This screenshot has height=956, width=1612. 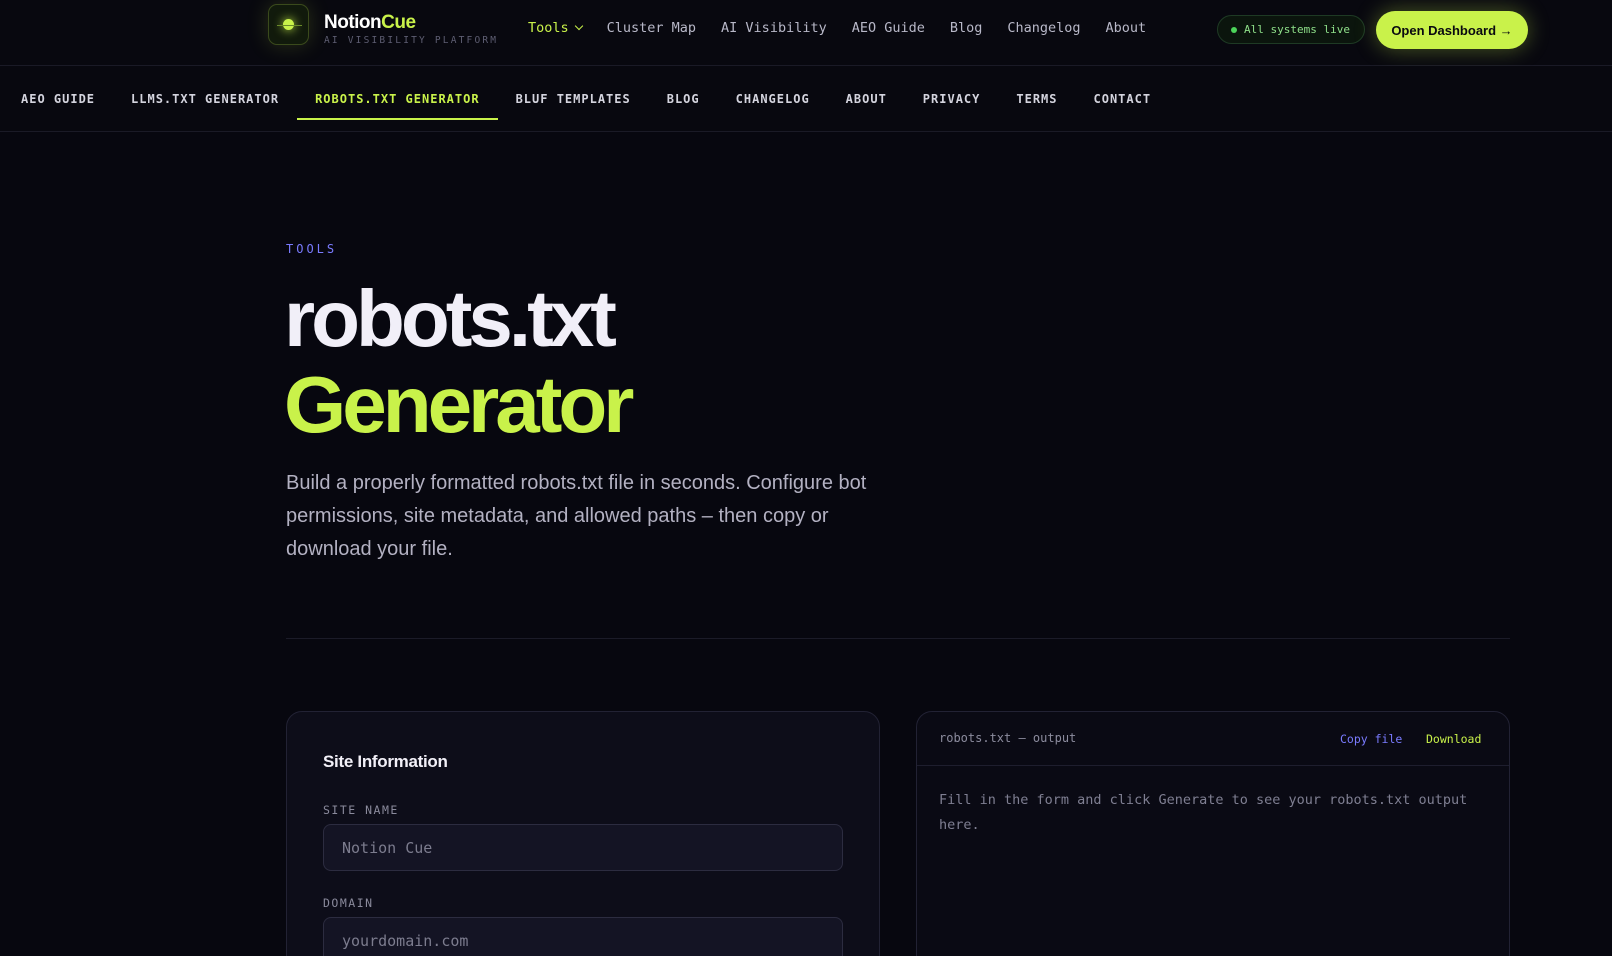 I want to click on nav-blog: Blog, so click(x=966, y=28).